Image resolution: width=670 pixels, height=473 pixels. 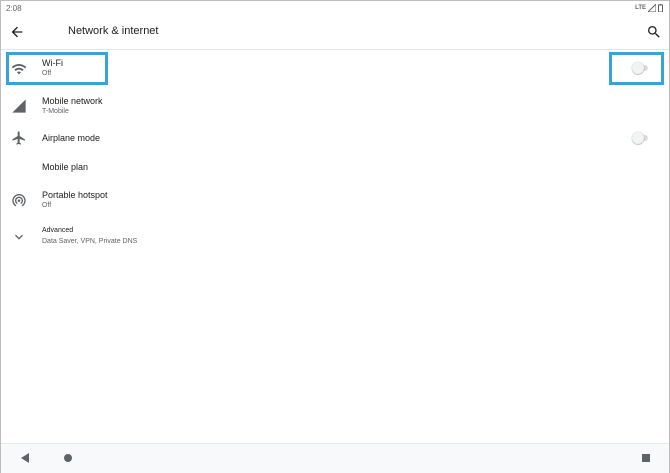 What do you see at coordinates (19, 69) in the screenshot?
I see `wifi-icon` at bounding box center [19, 69].